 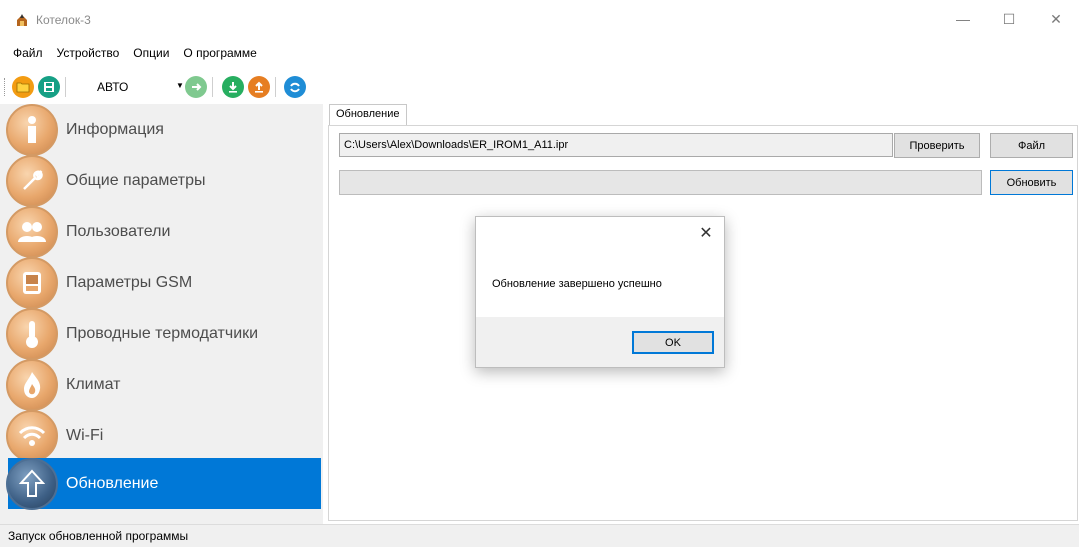 What do you see at coordinates (93, 384) in the screenshot?
I see `sidebar-item-label: Климат` at bounding box center [93, 384].